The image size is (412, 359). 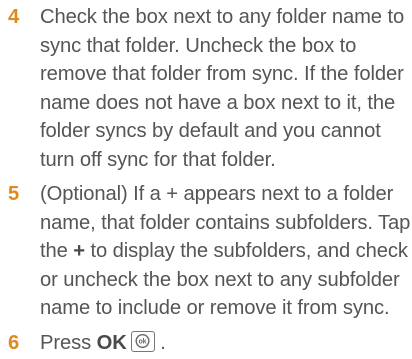 I want to click on step-6: 6 Press OK ok ., so click(x=206, y=343).